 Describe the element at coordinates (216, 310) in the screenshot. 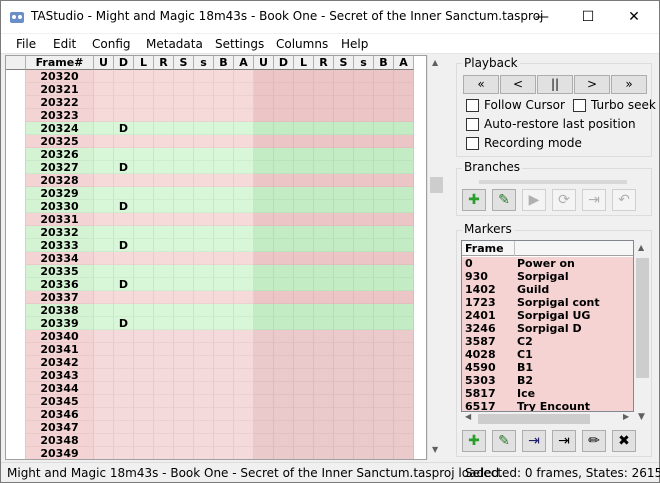

I see `table-row: 20338` at that location.